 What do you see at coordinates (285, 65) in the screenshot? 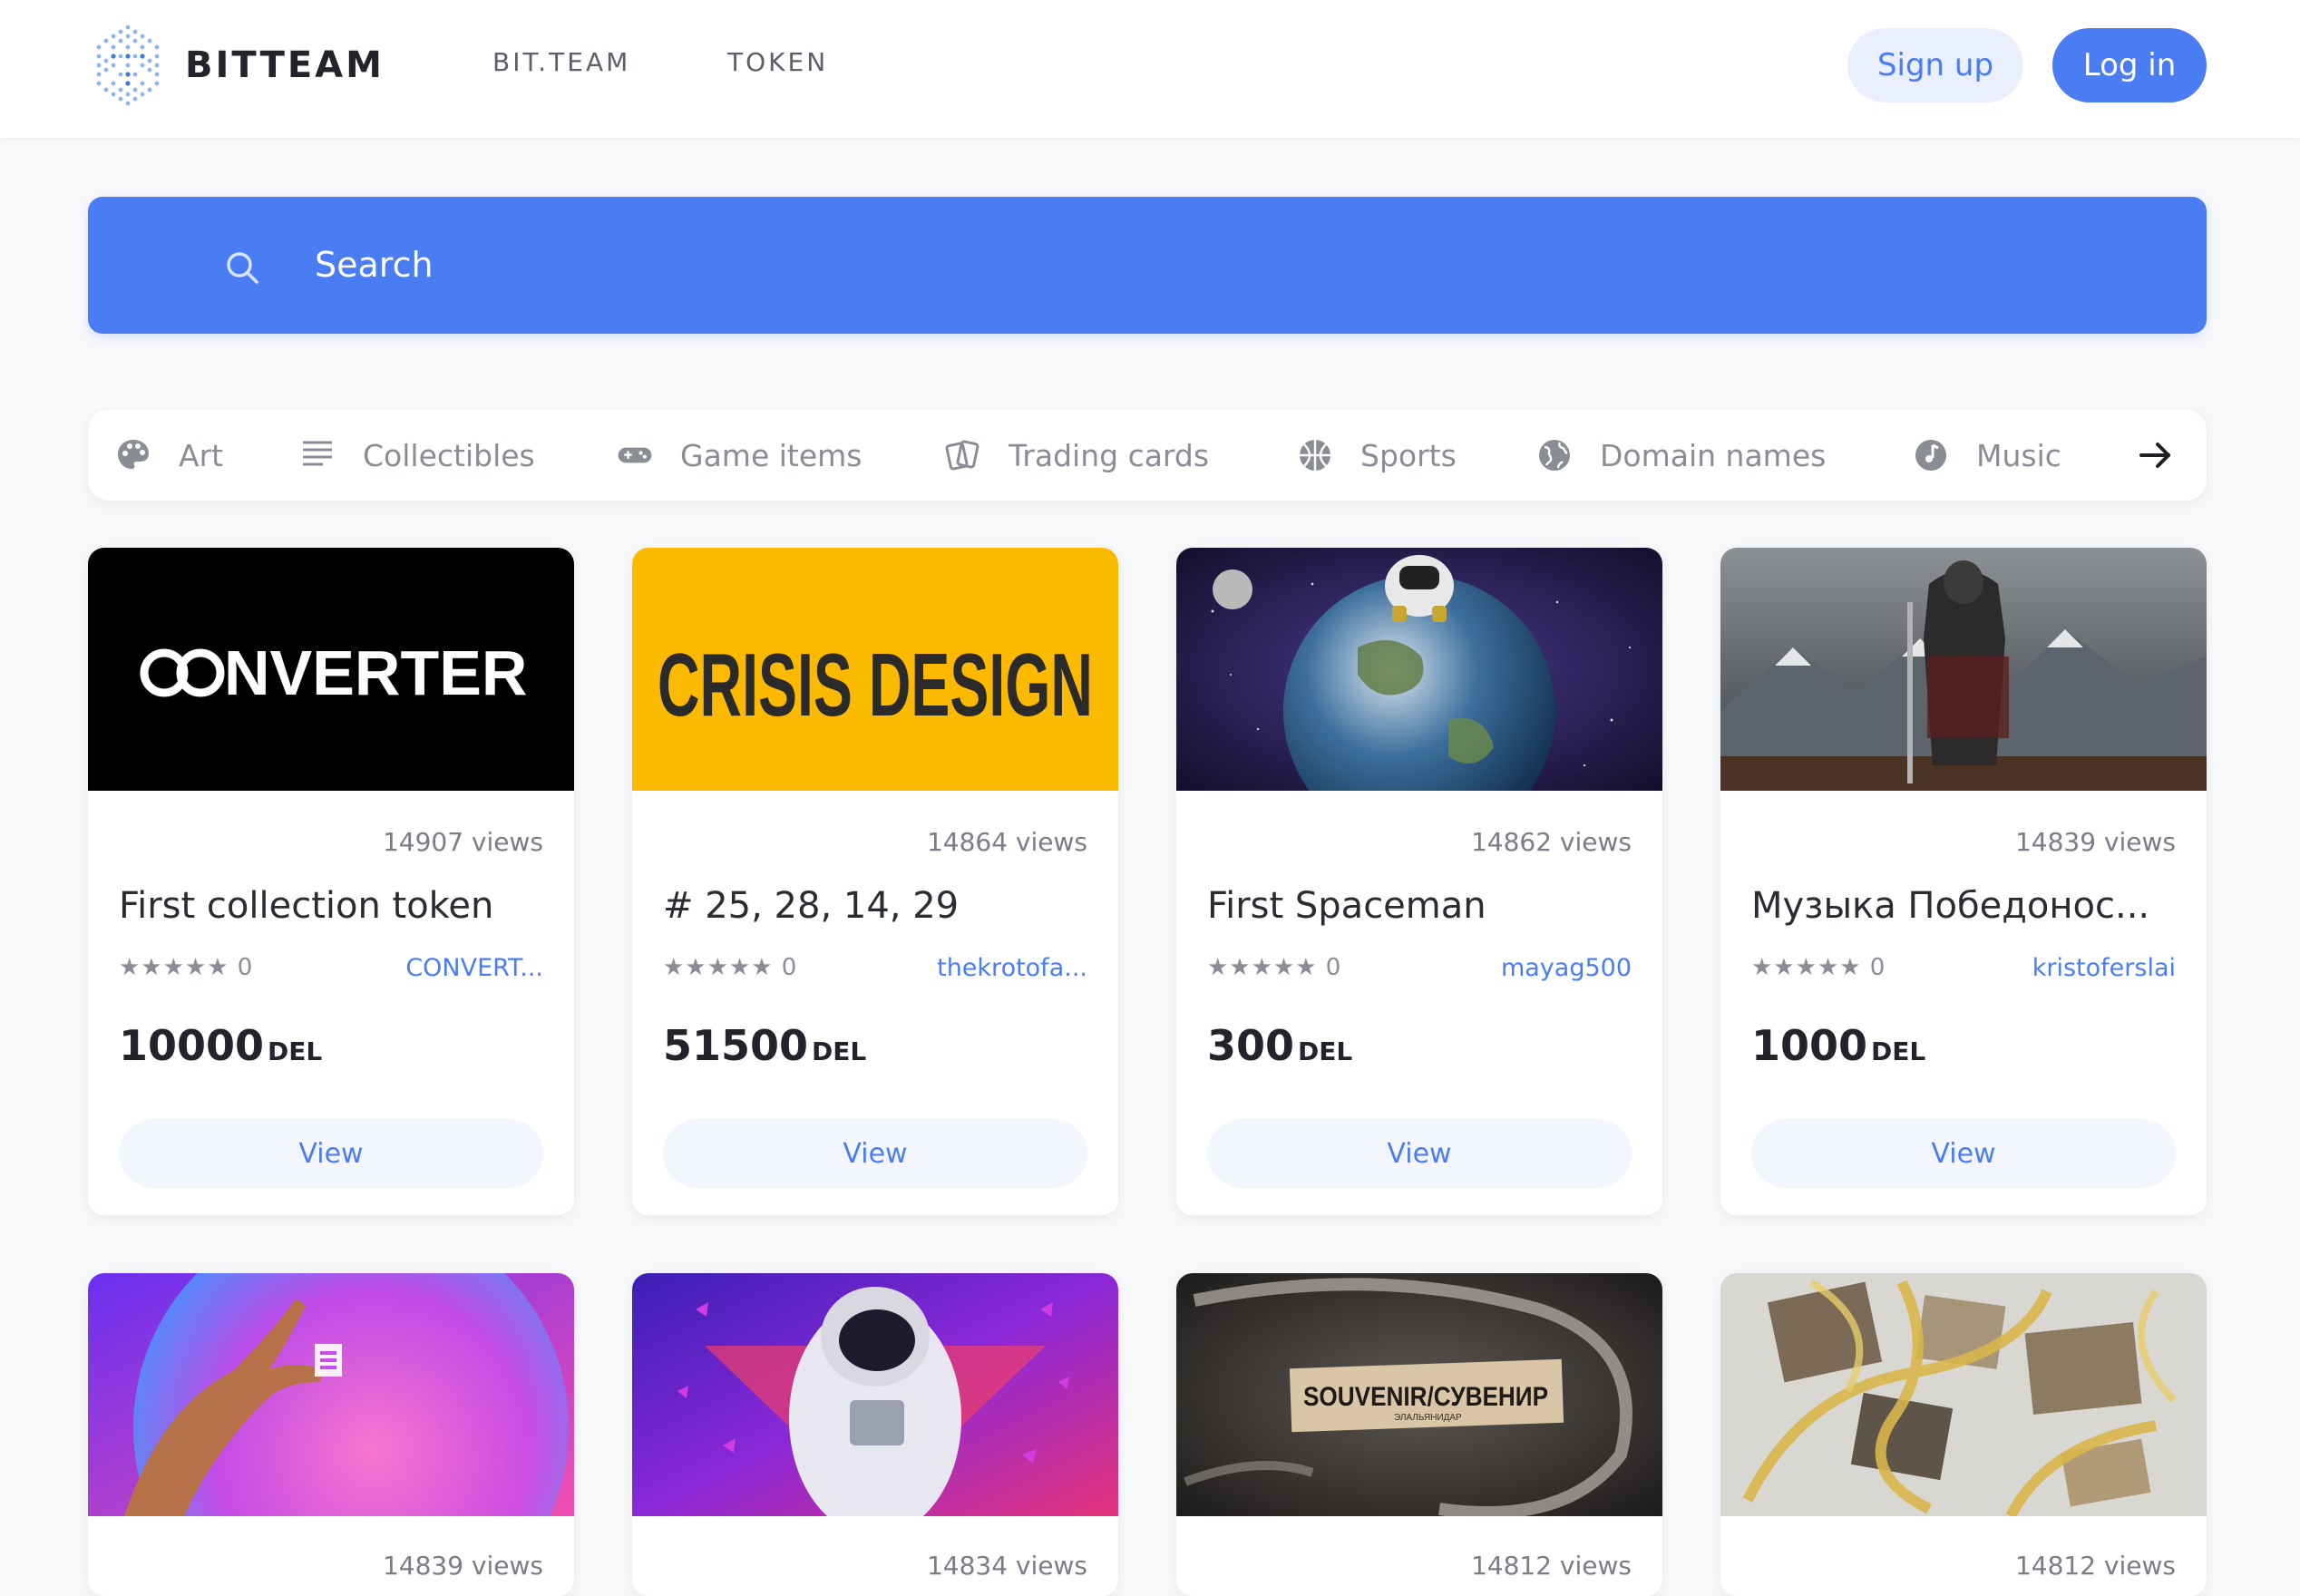
I see `logo-text: BITTEAM` at bounding box center [285, 65].